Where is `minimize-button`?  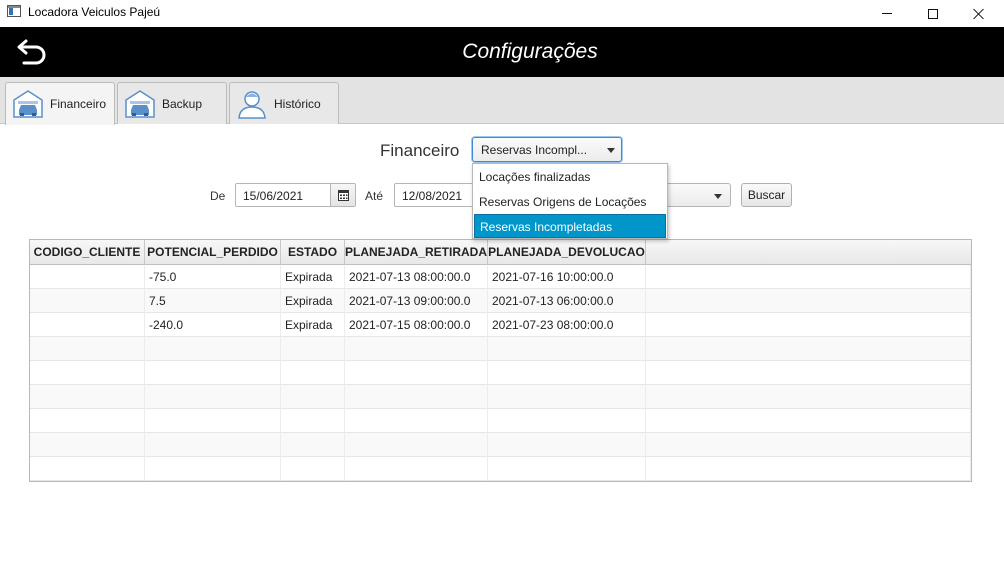
minimize-button is located at coordinates (887, 13).